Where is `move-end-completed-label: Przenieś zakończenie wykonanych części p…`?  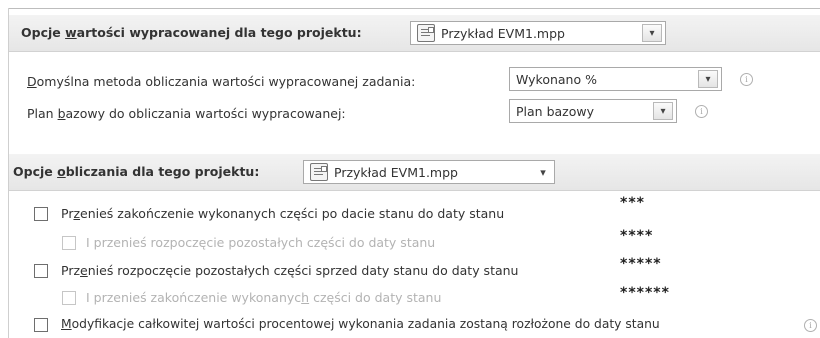
move-end-completed-label: Przenieś zakończenie wykonanych części p… is located at coordinates (283, 213).